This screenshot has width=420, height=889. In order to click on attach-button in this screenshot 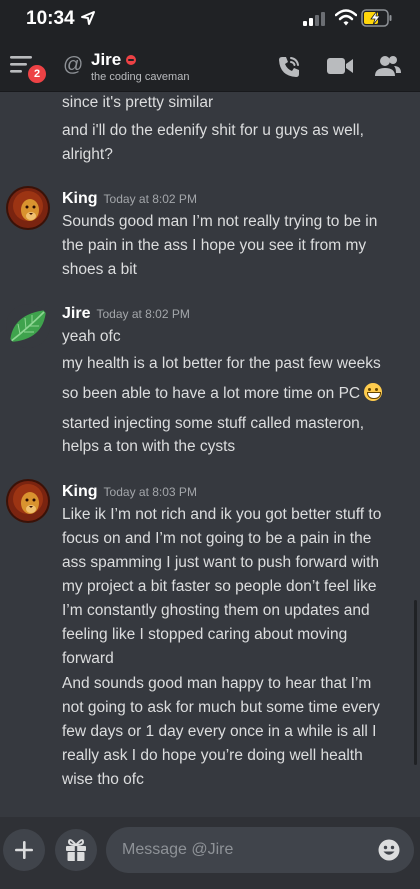, I will do `click(24, 850)`.